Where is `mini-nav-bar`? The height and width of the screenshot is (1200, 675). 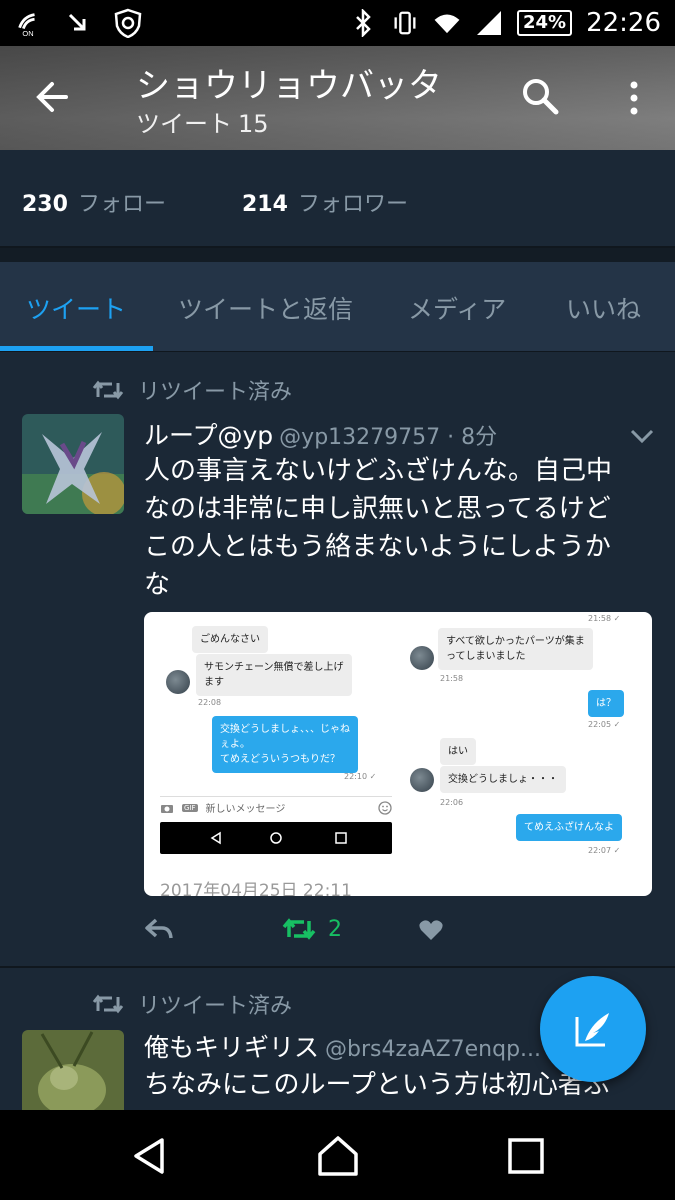 mini-nav-bar is located at coordinates (276, 838).